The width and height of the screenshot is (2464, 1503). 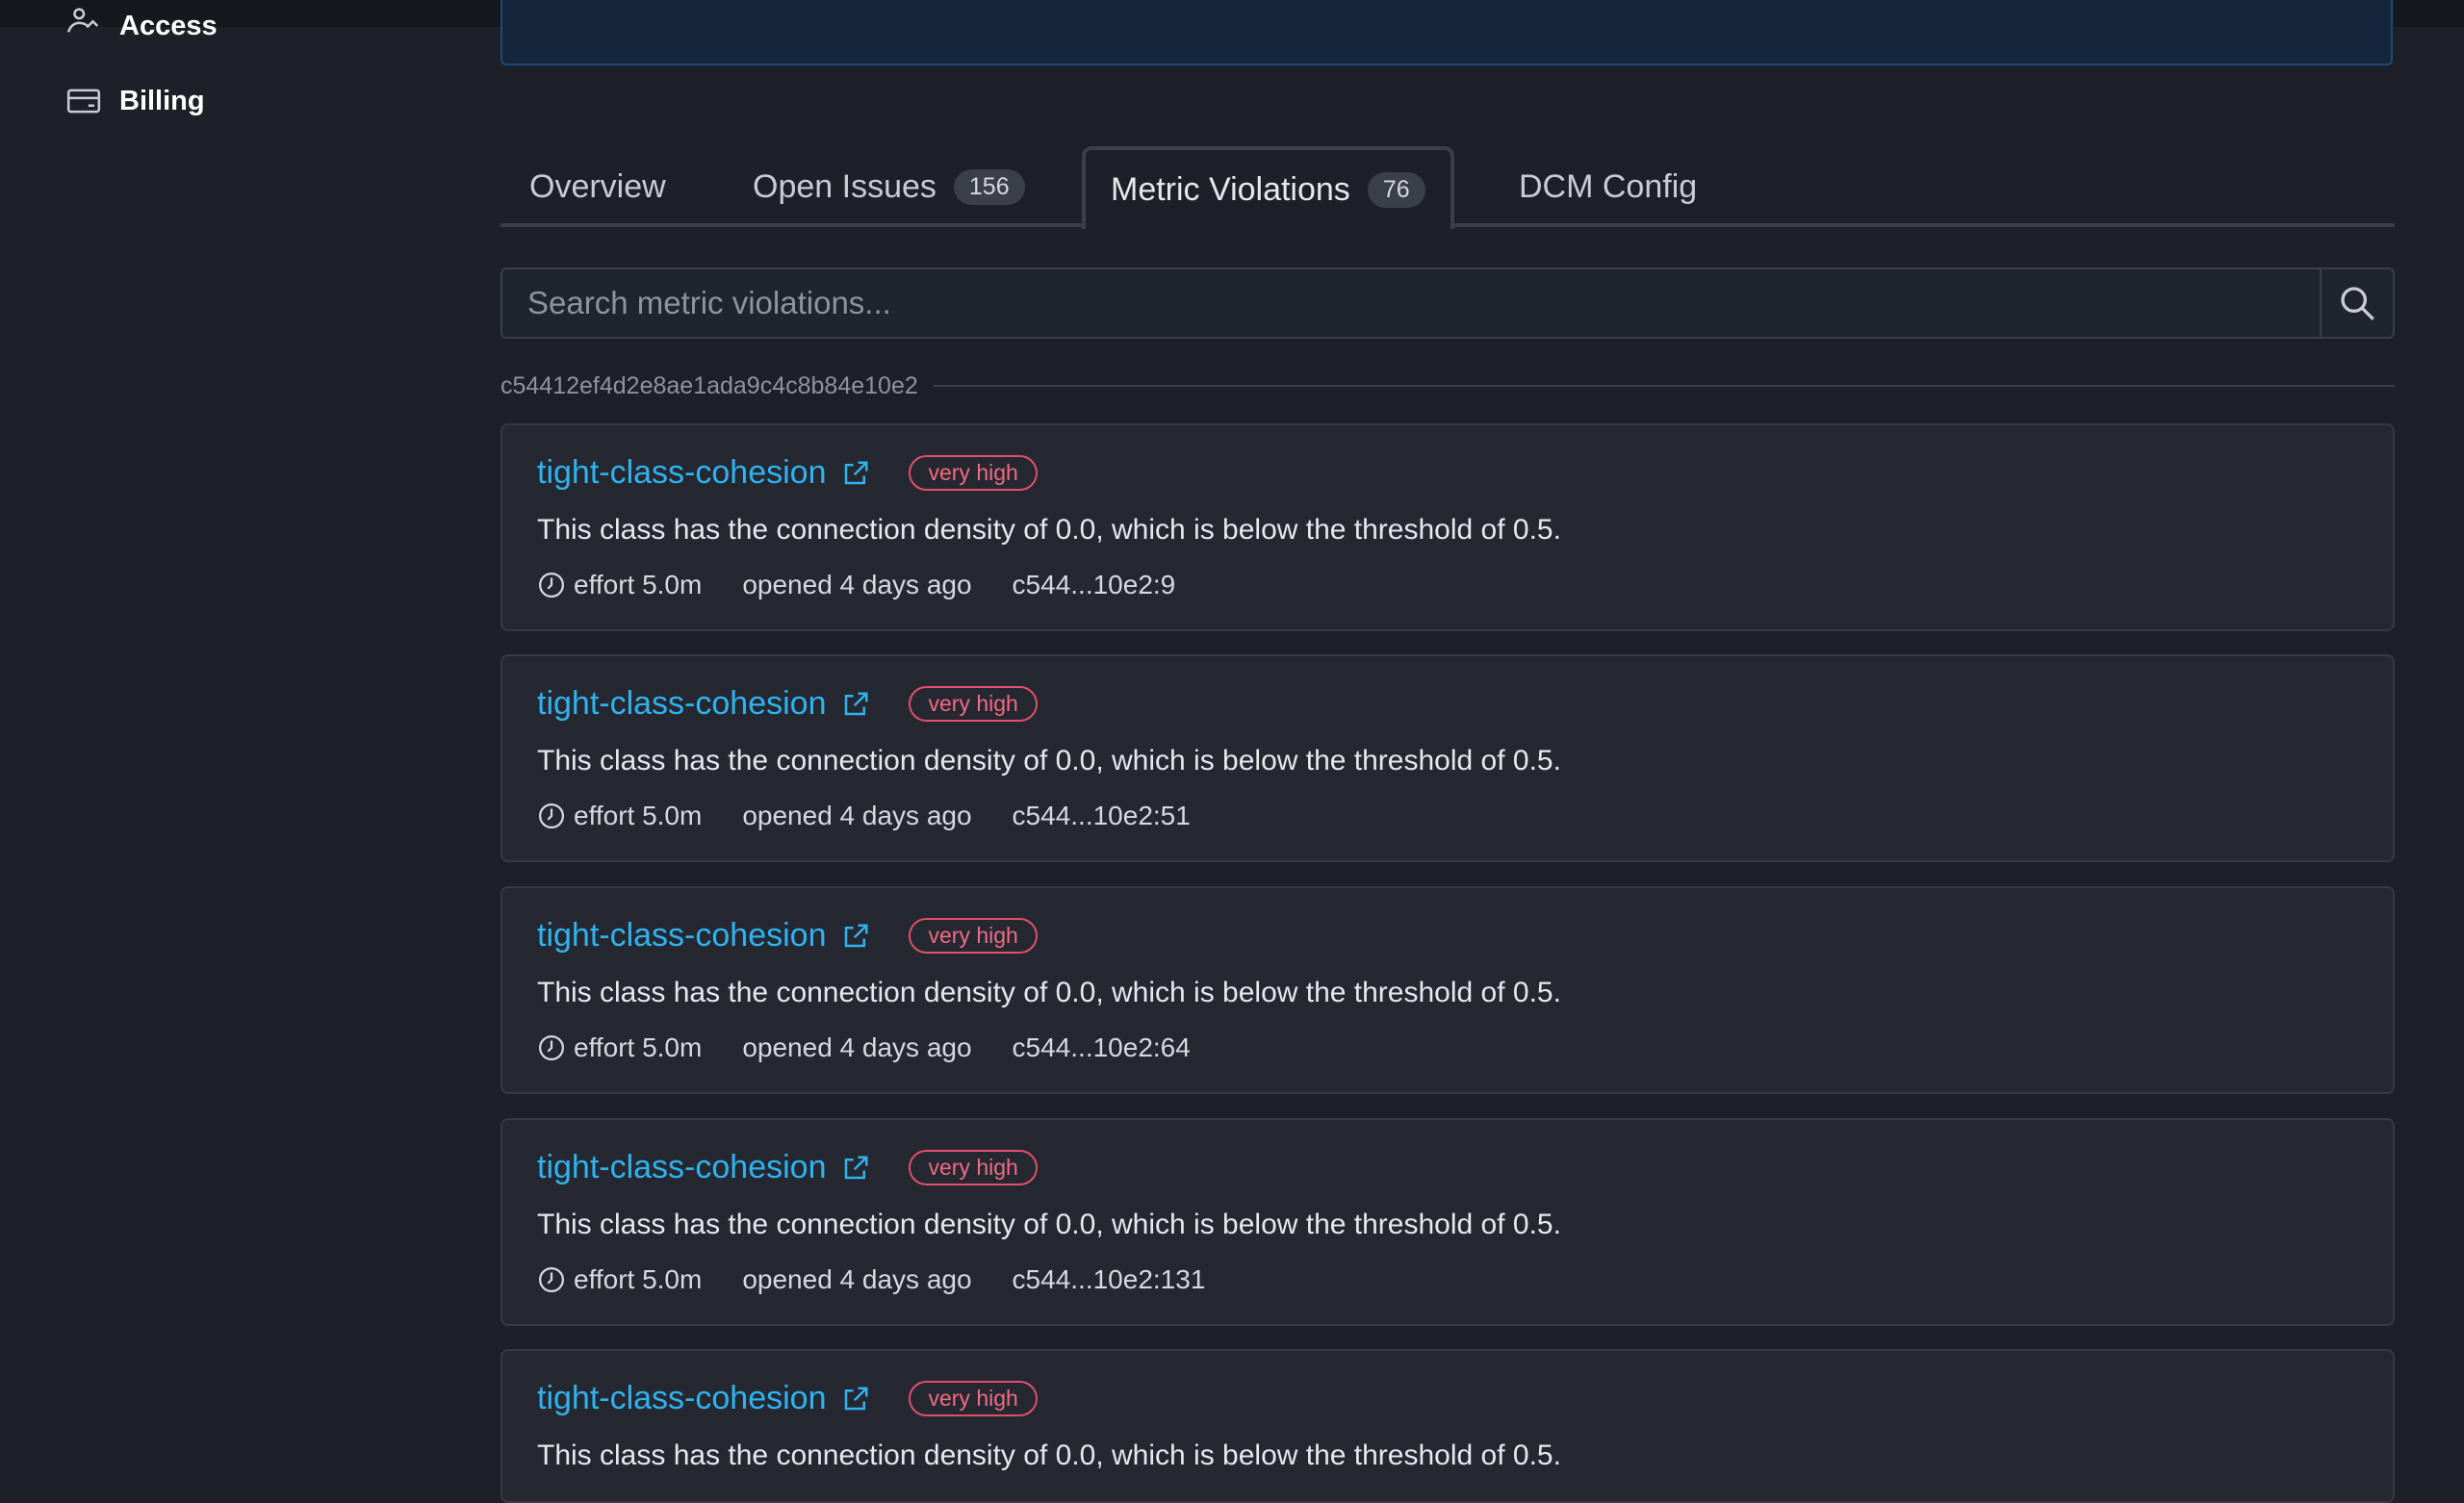 I want to click on search-icon, so click(x=2357, y=303).